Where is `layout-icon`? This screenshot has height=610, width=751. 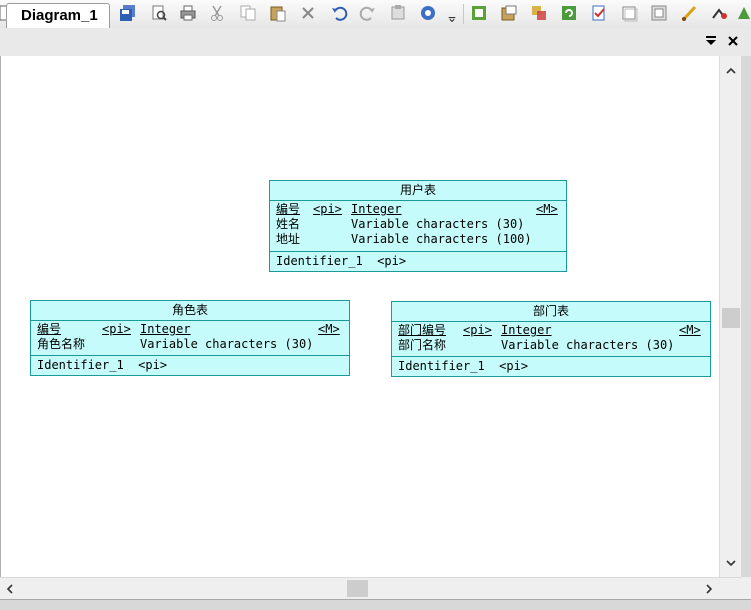
layout-icon is located at coordinates (659, 13).